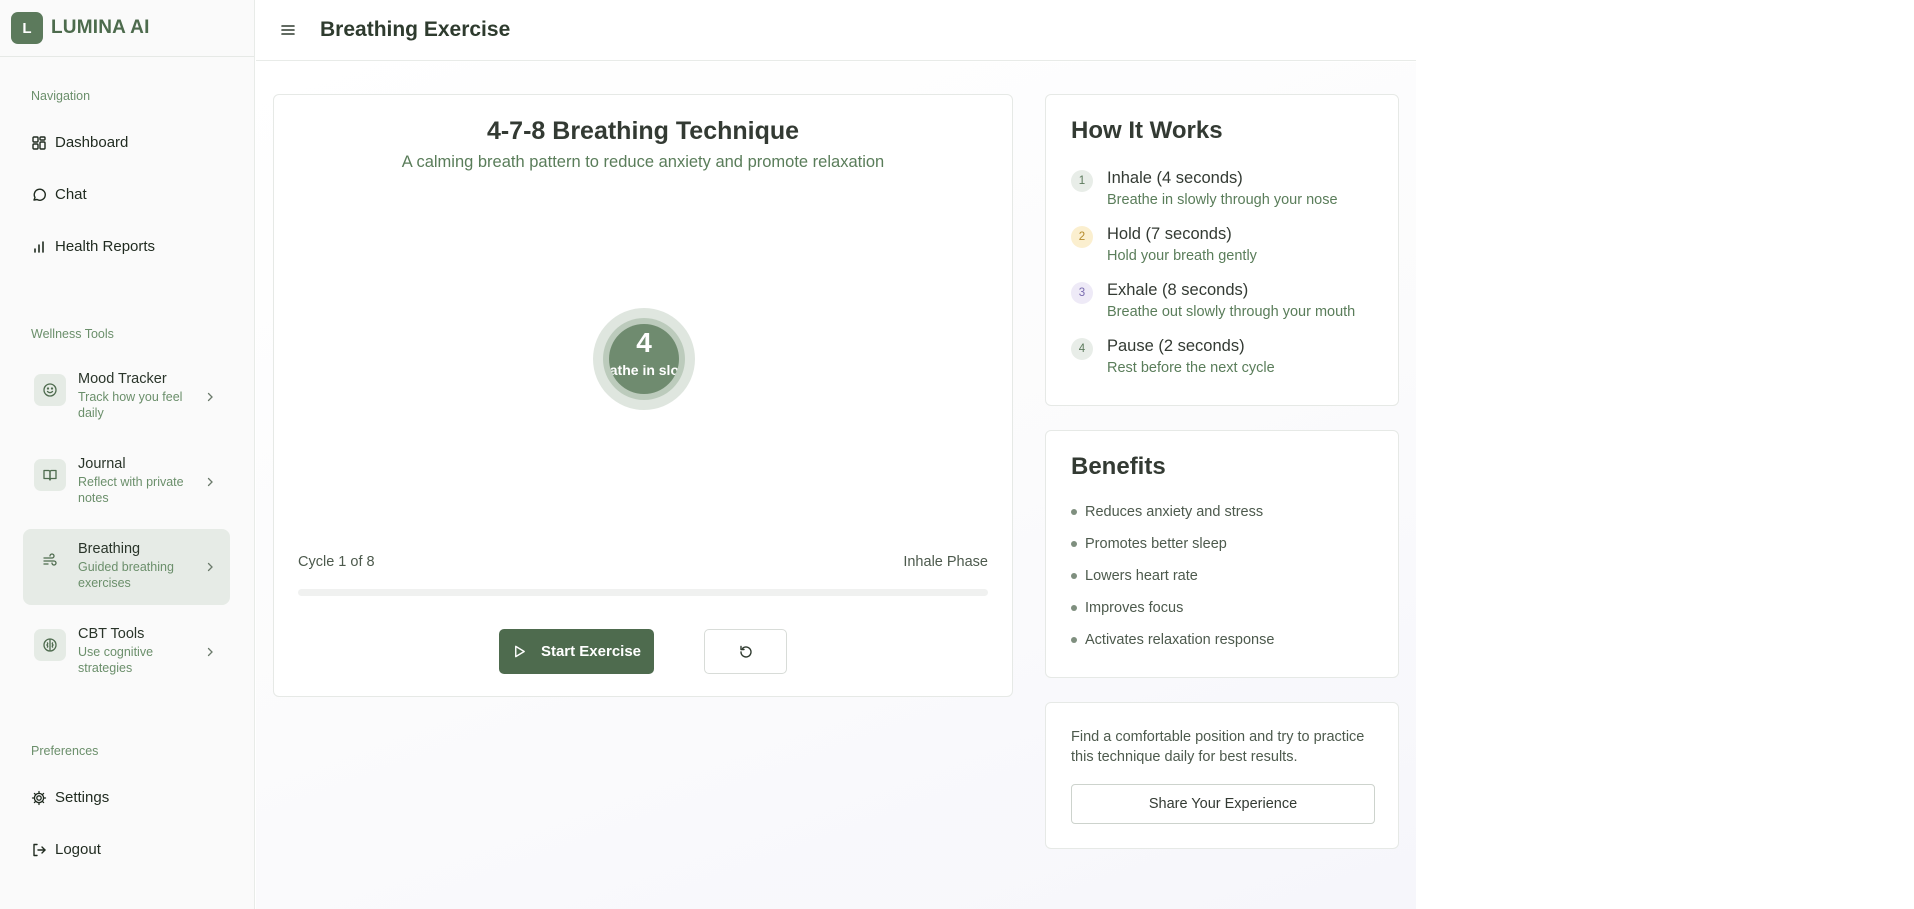 This screenshot has width=1914, height=909. Describe the element at coordinates (92, 142) in the screenshot. I see `nav-item-label: Dashboard` at that location.